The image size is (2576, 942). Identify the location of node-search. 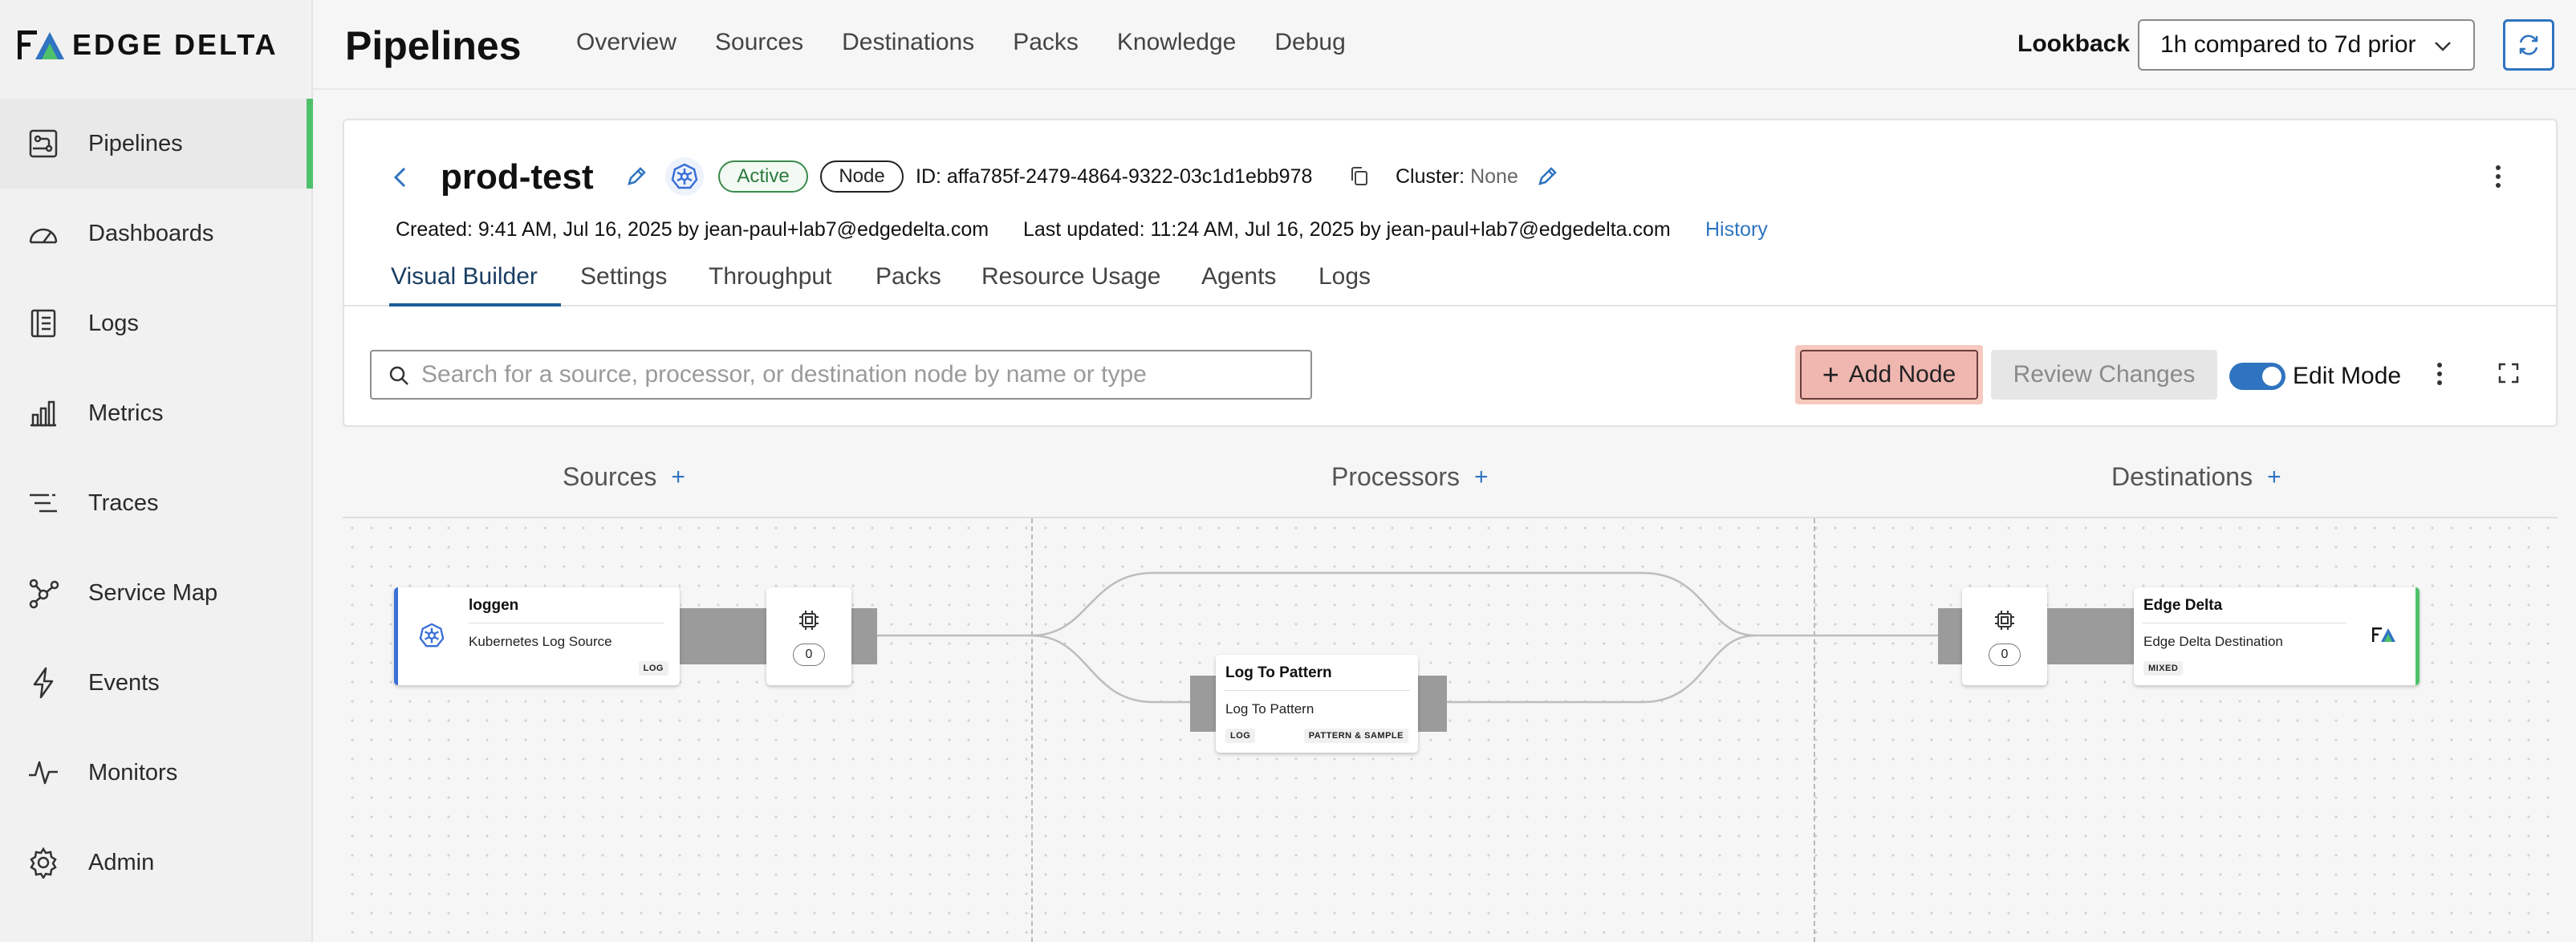
(841, 375).